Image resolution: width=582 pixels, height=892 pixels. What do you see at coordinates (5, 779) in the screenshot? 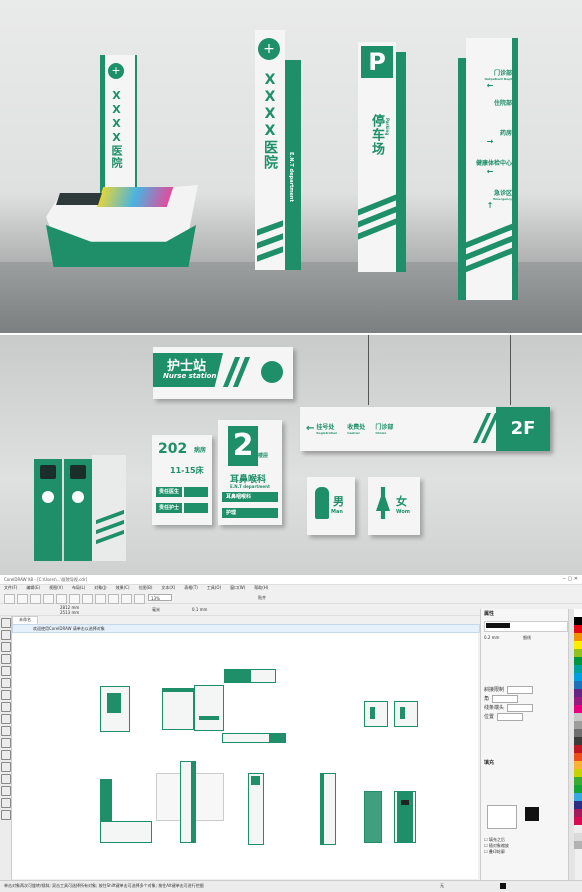
I see `transparency-tool-icon` at bounding box center [5, 779].